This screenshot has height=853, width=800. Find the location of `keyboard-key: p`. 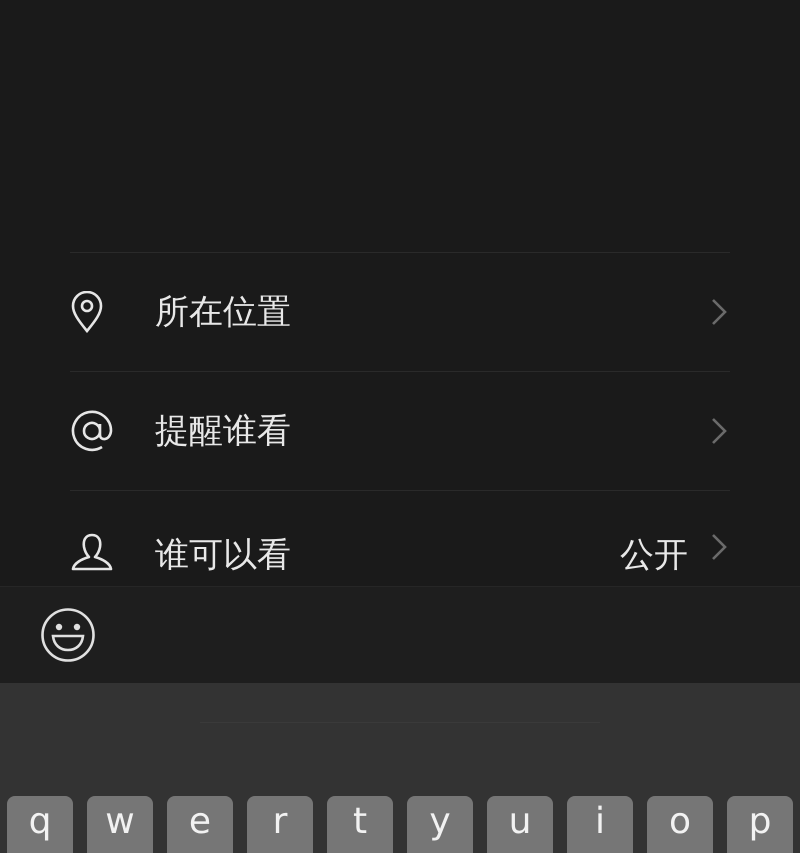

keyboard-key: p is located at coordinates (760, 824).